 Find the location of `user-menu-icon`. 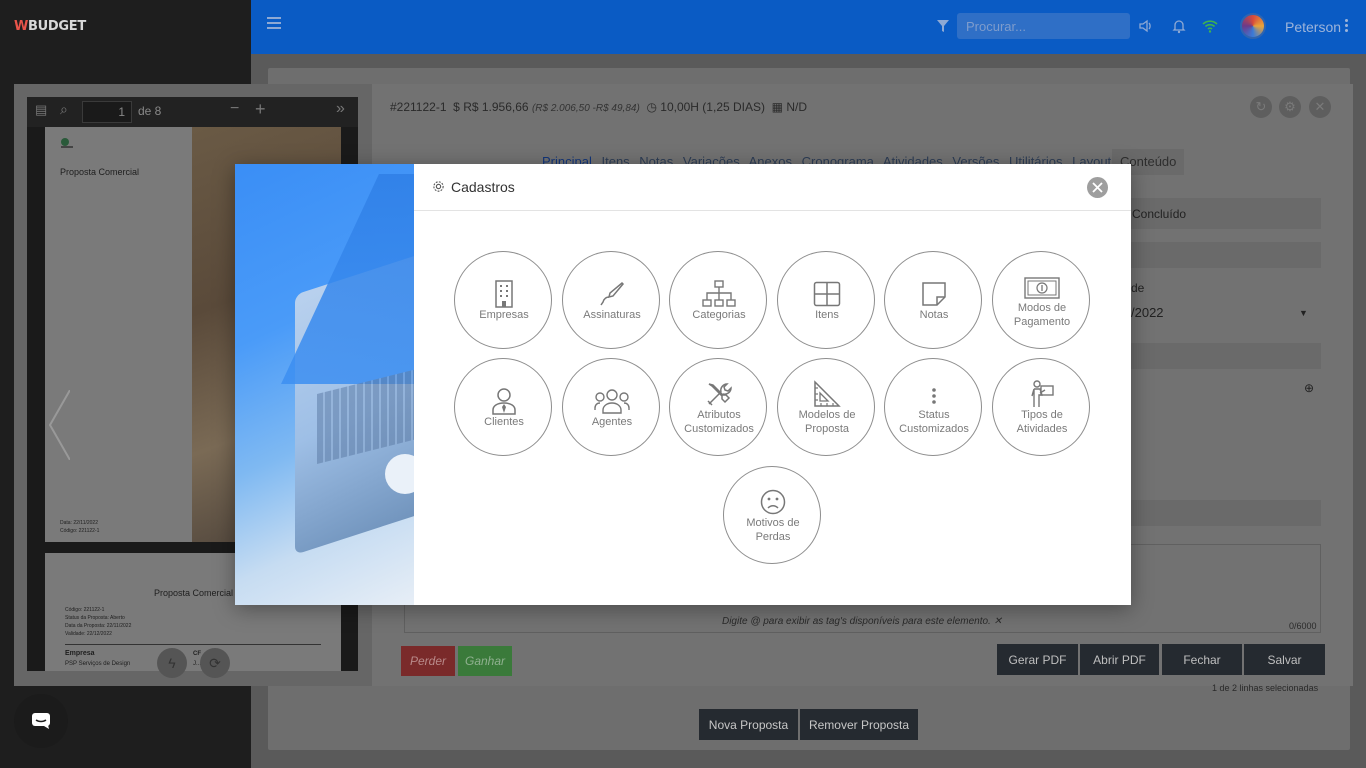

user-menu-icon is located at coordinates (1347, 26).